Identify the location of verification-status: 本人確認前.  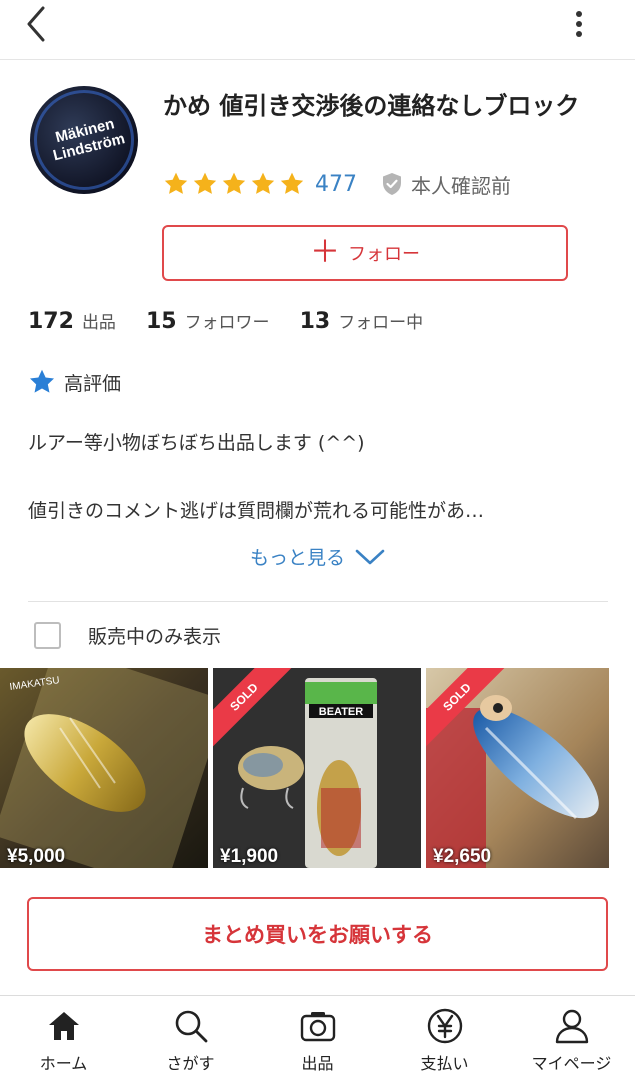
(446, 184).